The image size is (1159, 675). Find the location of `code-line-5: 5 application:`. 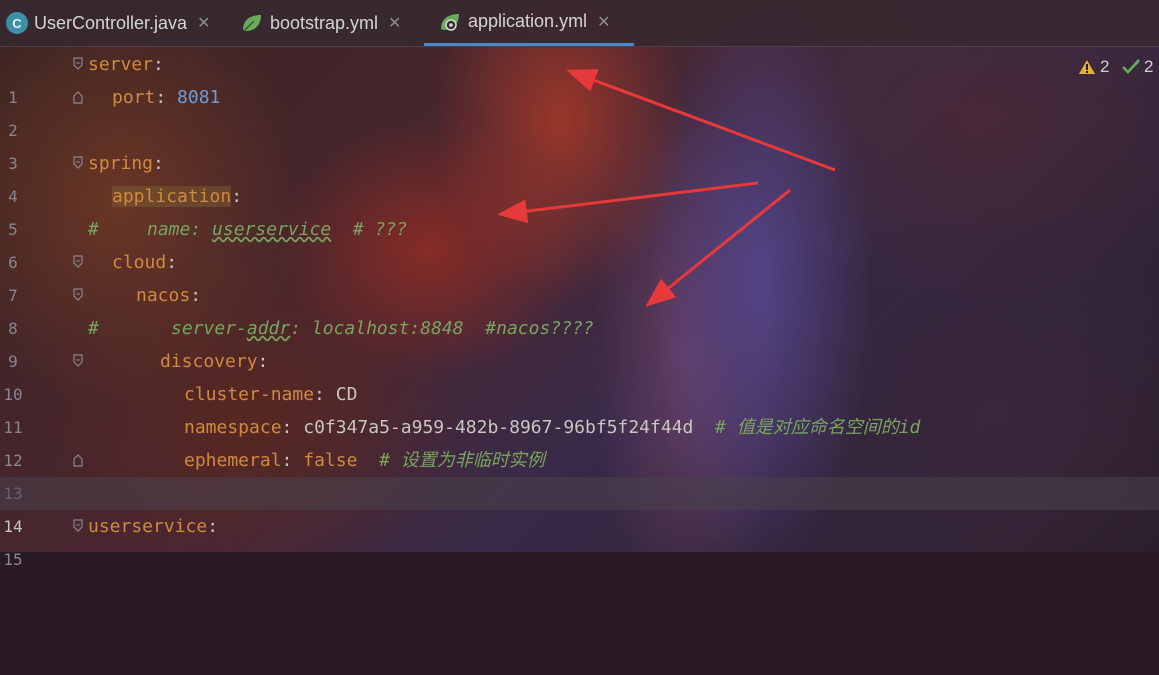

code-line-5: 5 application: is located at coordinates (579, 209).